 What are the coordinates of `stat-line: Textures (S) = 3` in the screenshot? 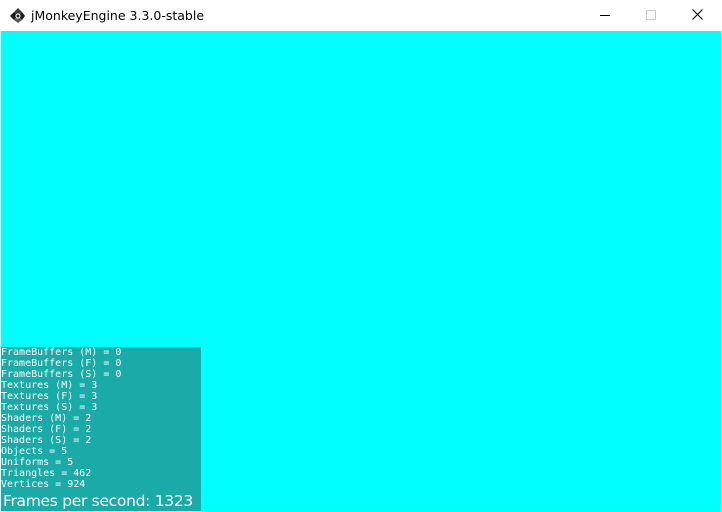 It's located at (49, 407).